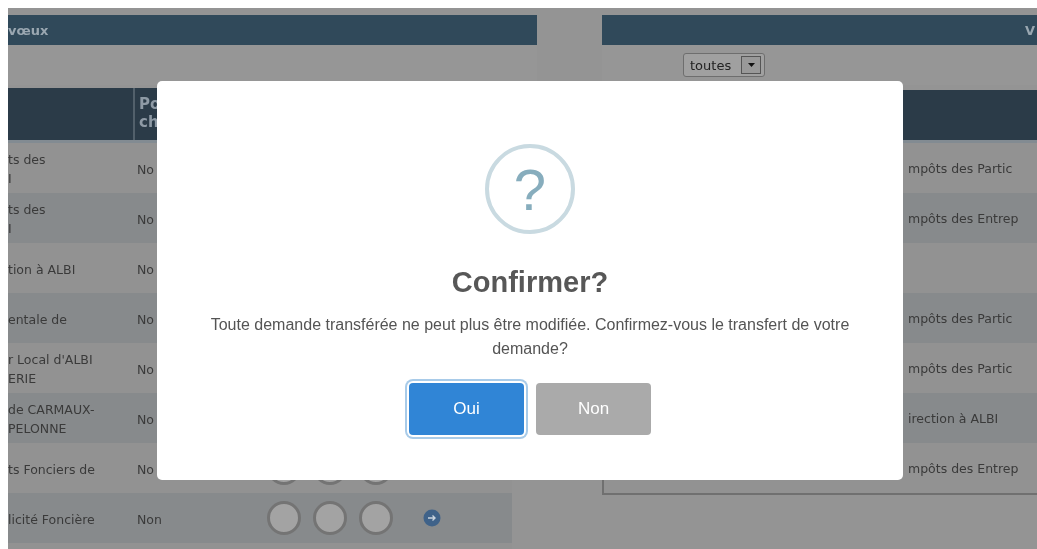 This screenshot has width=1037, height=549. Describe the element at coordinates (28, 30) in the screenshot. I see `panel-title: vœux` at that location.